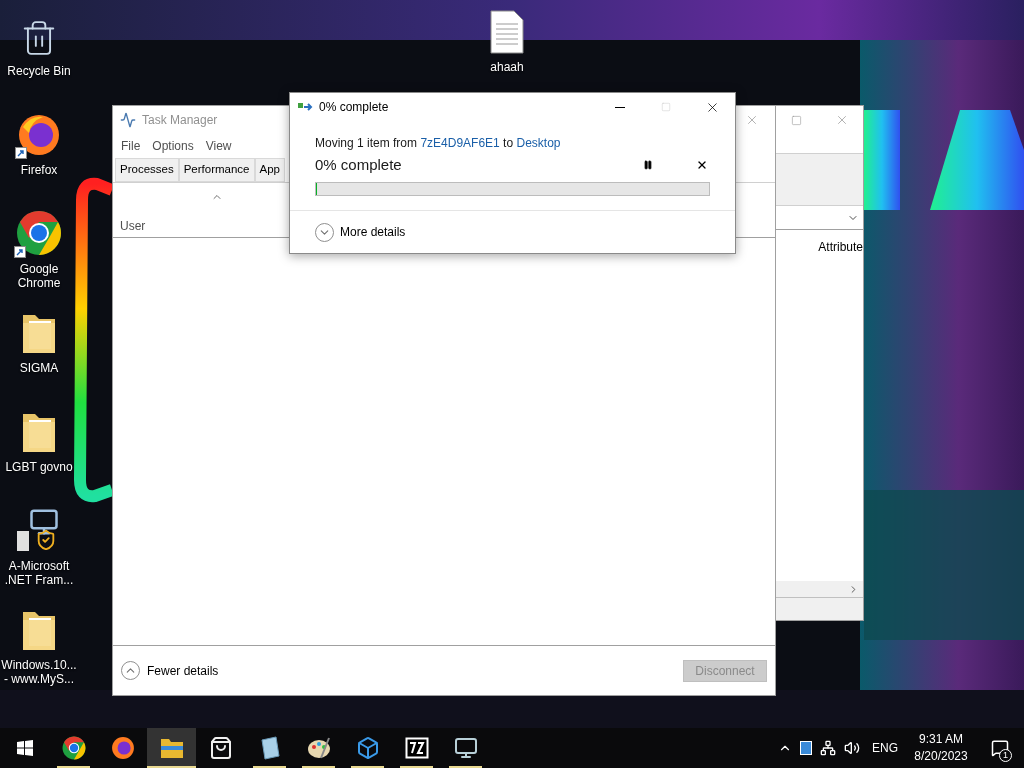  I want to click on clock-time: 9:31 AM, so click(941, 739).